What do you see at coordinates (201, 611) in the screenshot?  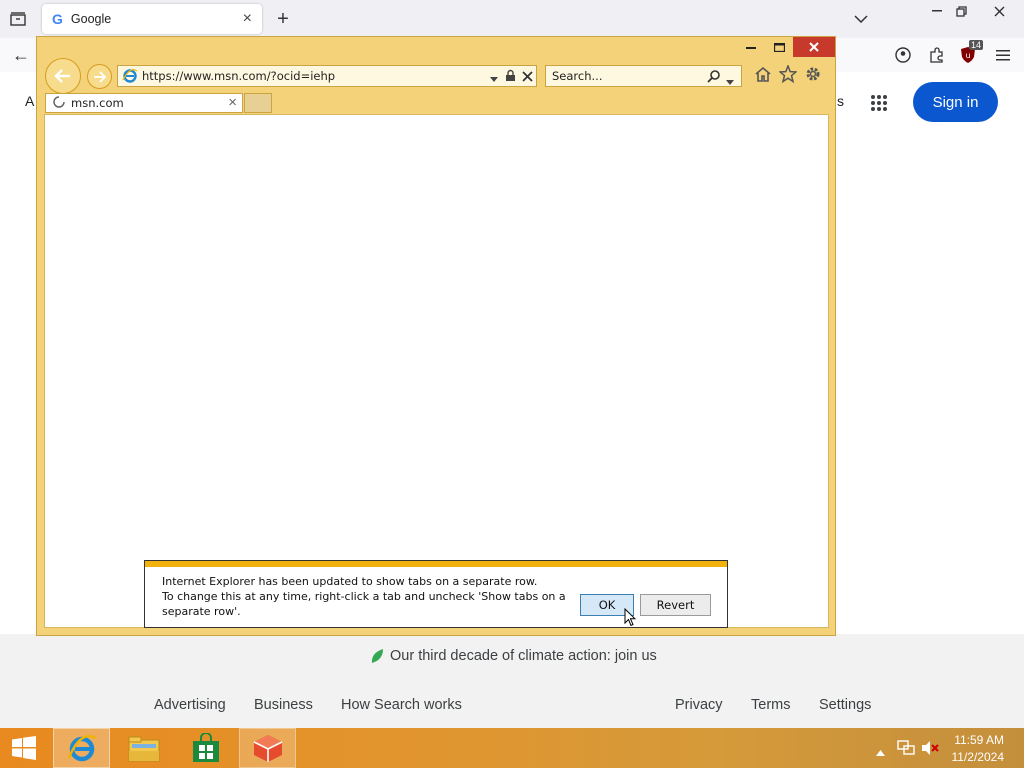 I see `notification-line-3: separate row'.` at bounding box center [201, 611].